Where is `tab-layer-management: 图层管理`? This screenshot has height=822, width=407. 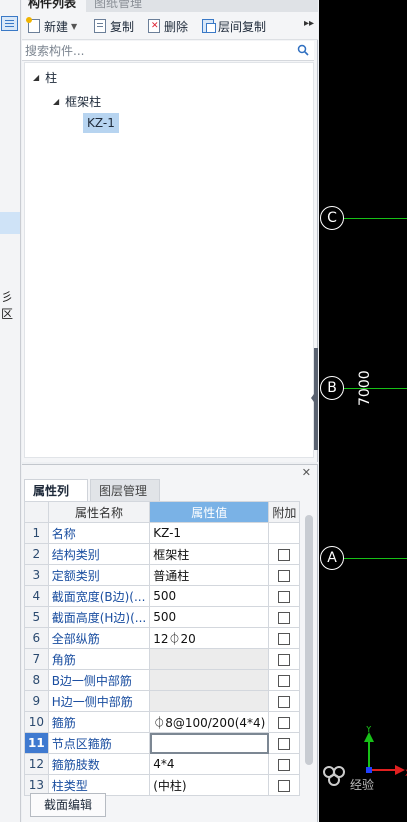 tab-layer-management: 图层管理 is located at coordinates (125, 490).